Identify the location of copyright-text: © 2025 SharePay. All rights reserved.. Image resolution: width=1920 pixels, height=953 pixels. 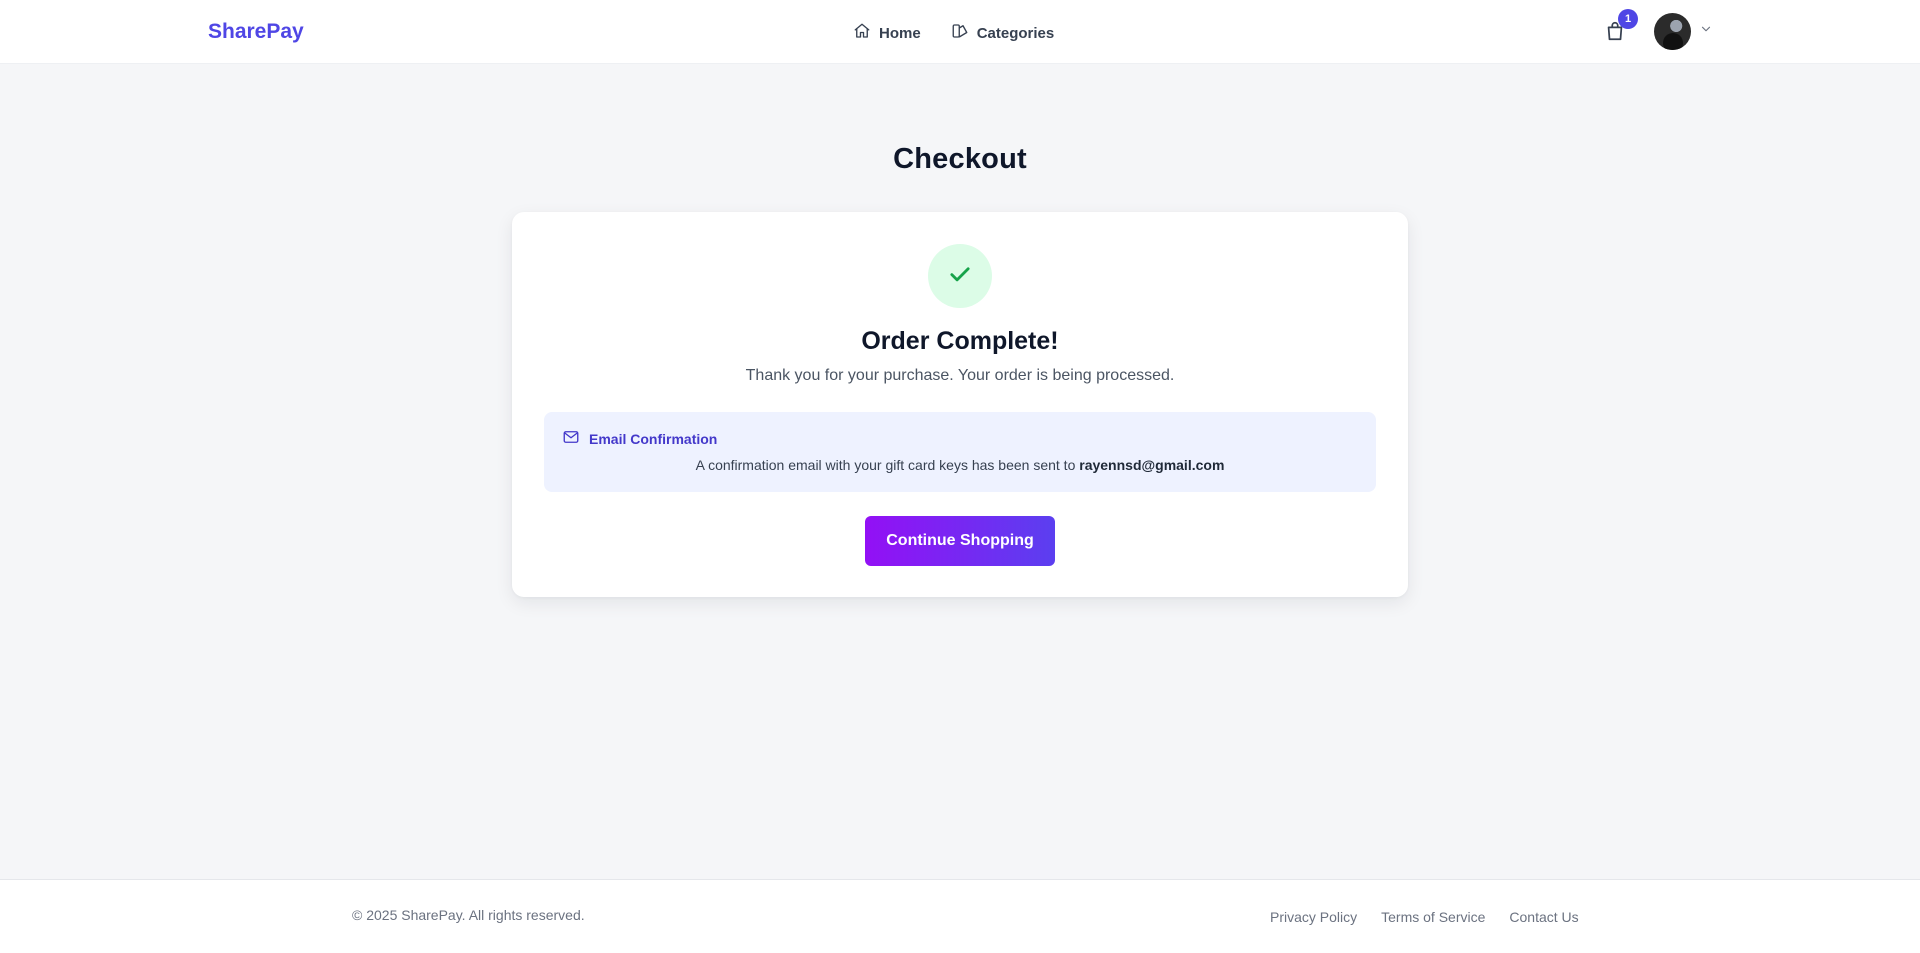
(468, 915).